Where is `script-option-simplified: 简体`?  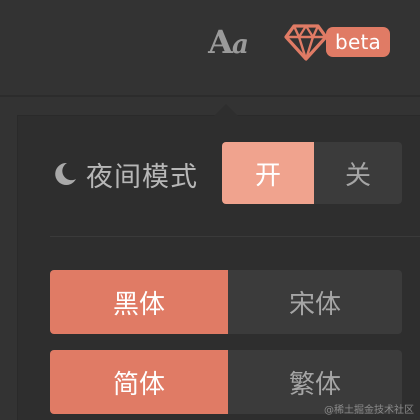 script-option-simplified: 简体 is located at coordinates (139, 382).